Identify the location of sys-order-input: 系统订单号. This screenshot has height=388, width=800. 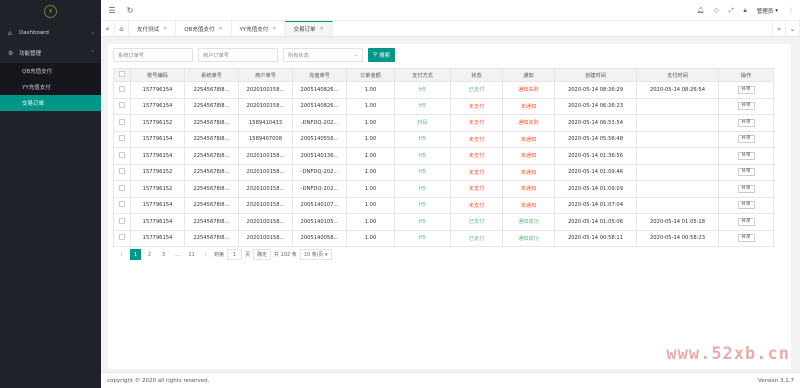
(153, 55).